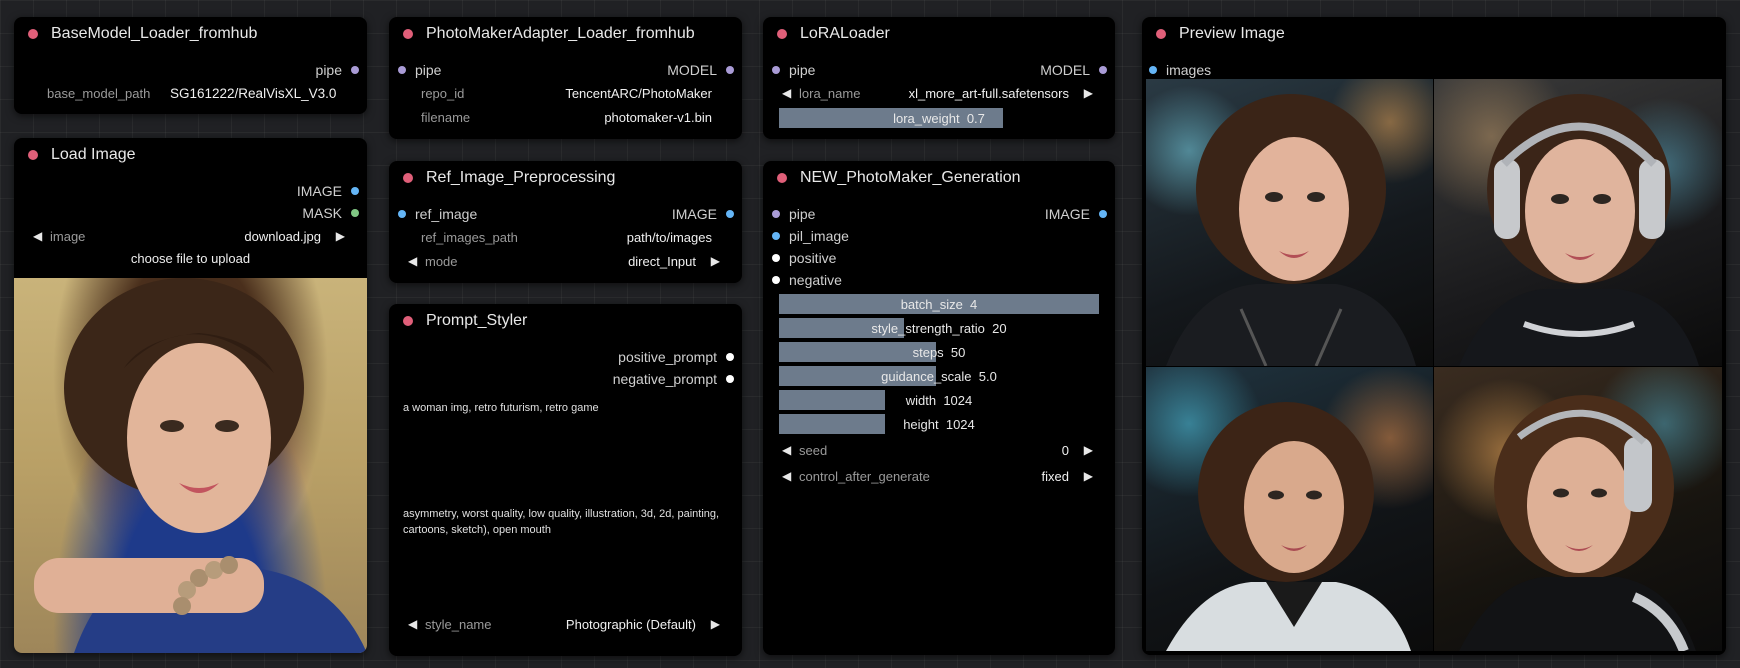 This screenshot has height=668, width=1740. I want to click on batch-size-slider: batch_size 4, so click(939, 304).